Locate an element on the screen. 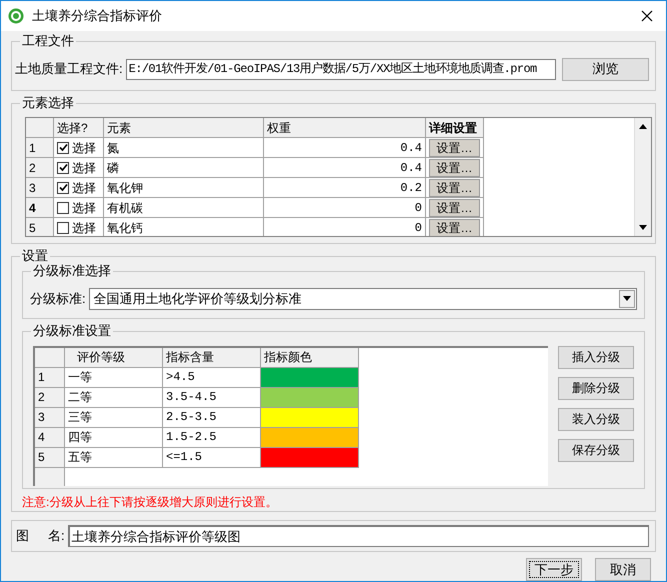 The height and width of the screenshot is (582, 667). column-header: 评价等级 is located at coordinates (114, 358).